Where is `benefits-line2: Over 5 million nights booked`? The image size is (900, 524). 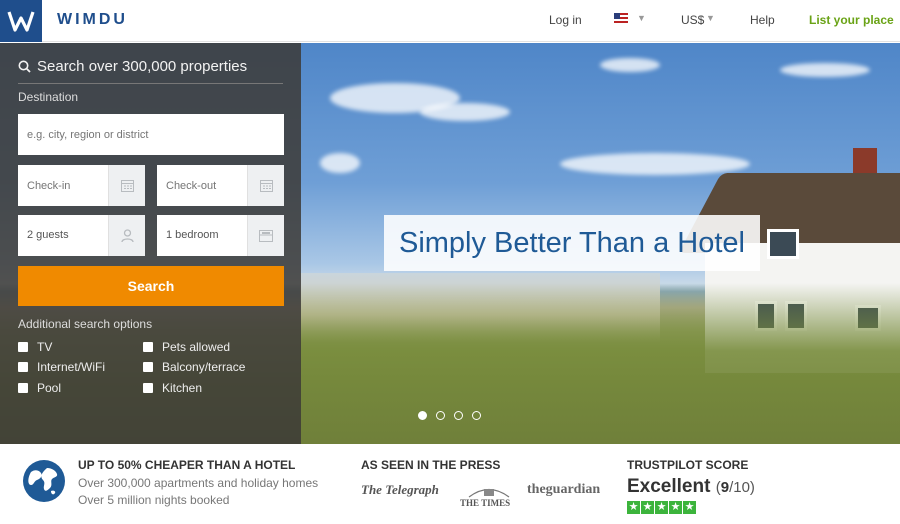 benefits-line2: Over 5 million nights booked is located at coordinates (154, 500).